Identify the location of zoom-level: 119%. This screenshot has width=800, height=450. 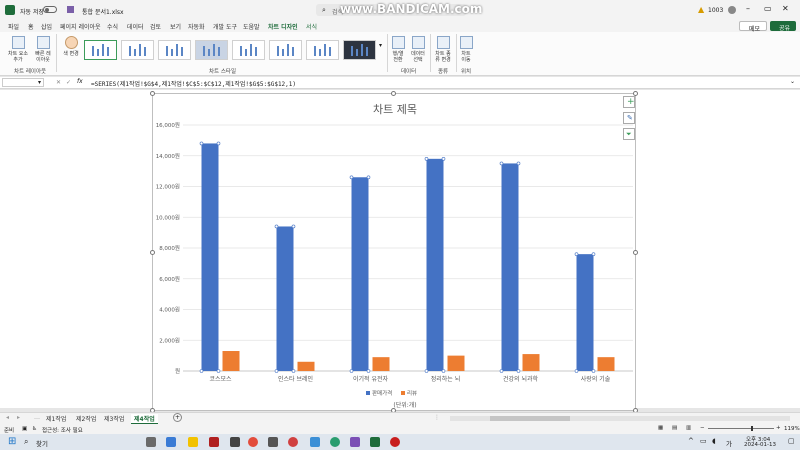
(792, 429).